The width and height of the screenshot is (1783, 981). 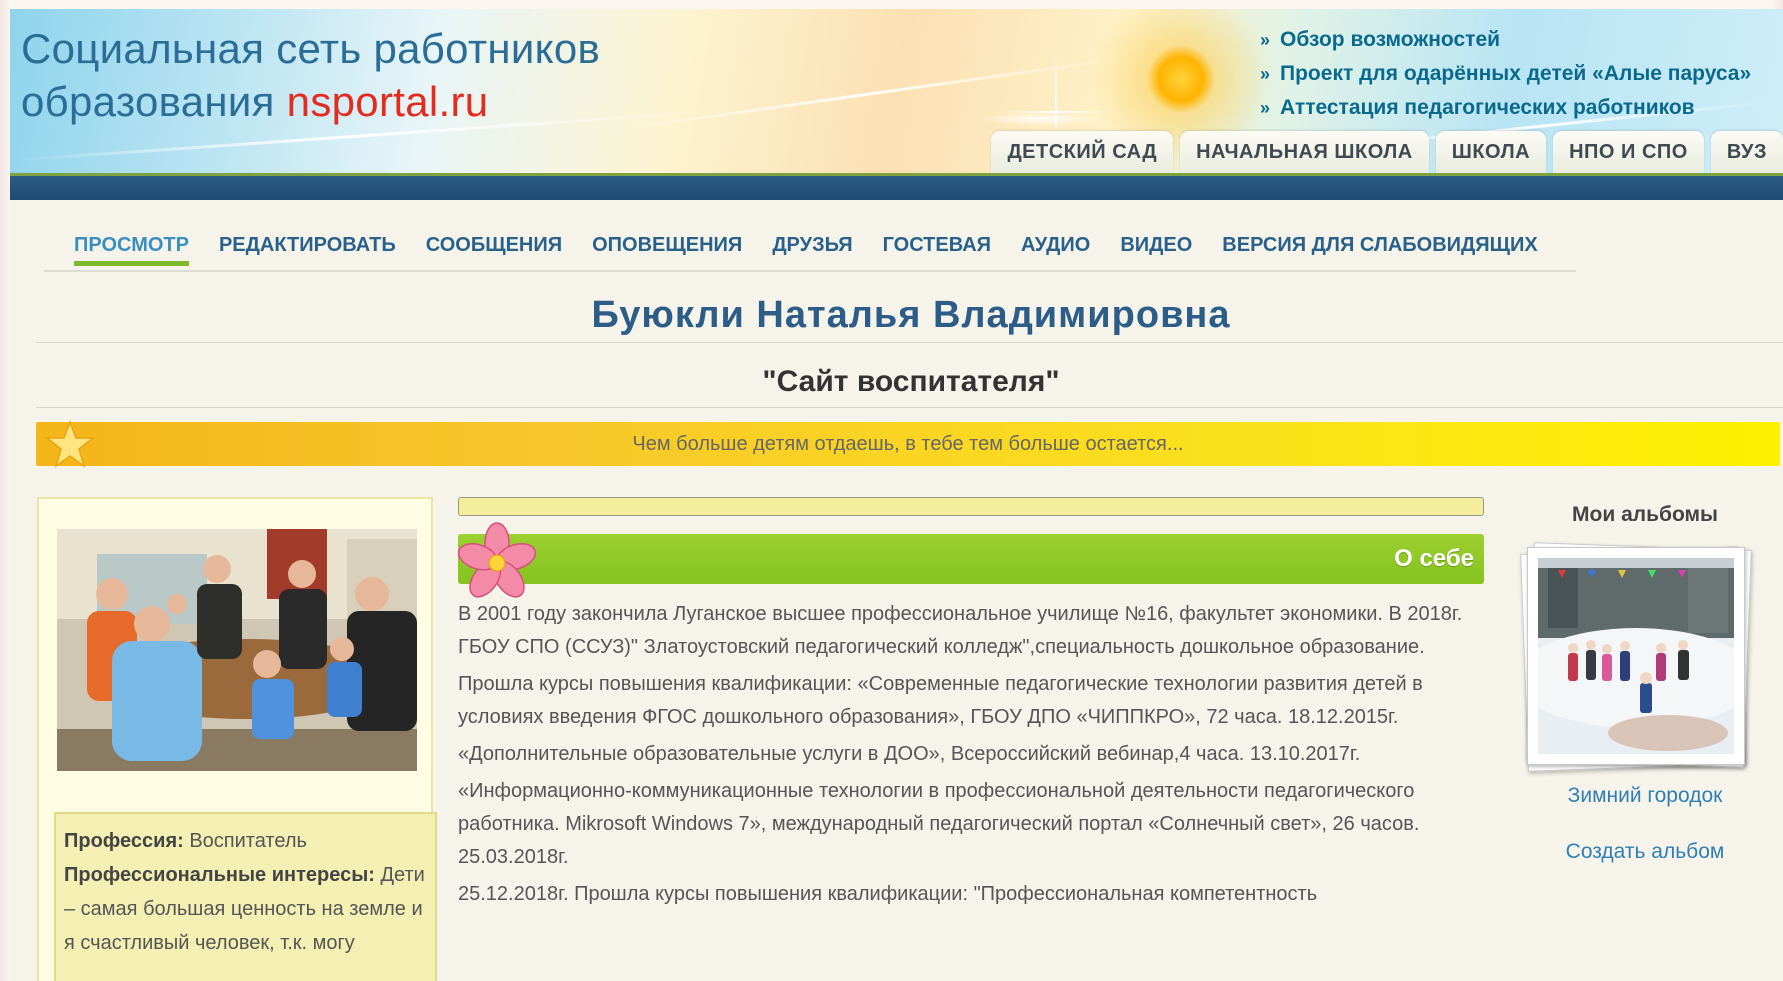 I want to click on albums-title: Мои альбомы, so click(x=1645, y=514).